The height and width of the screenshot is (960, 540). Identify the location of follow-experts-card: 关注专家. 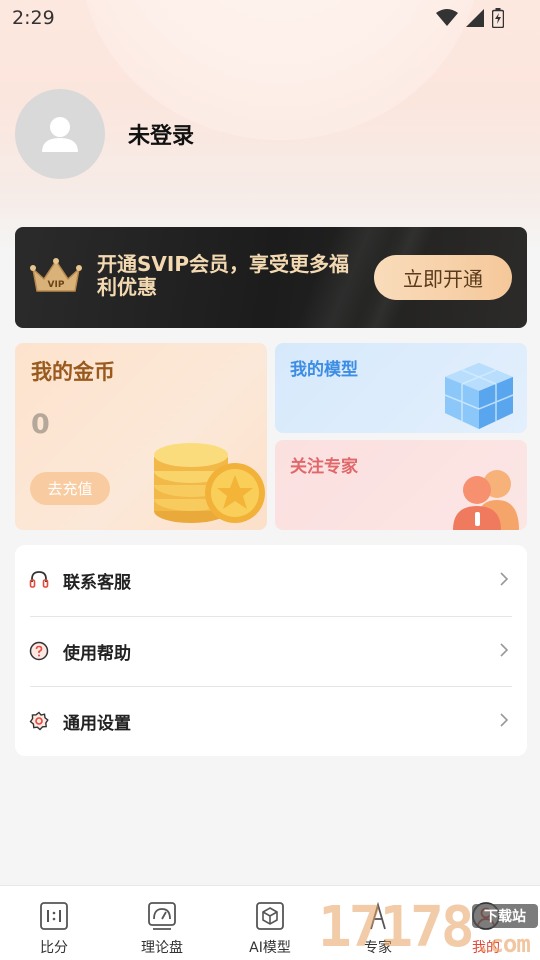
(401, 485).